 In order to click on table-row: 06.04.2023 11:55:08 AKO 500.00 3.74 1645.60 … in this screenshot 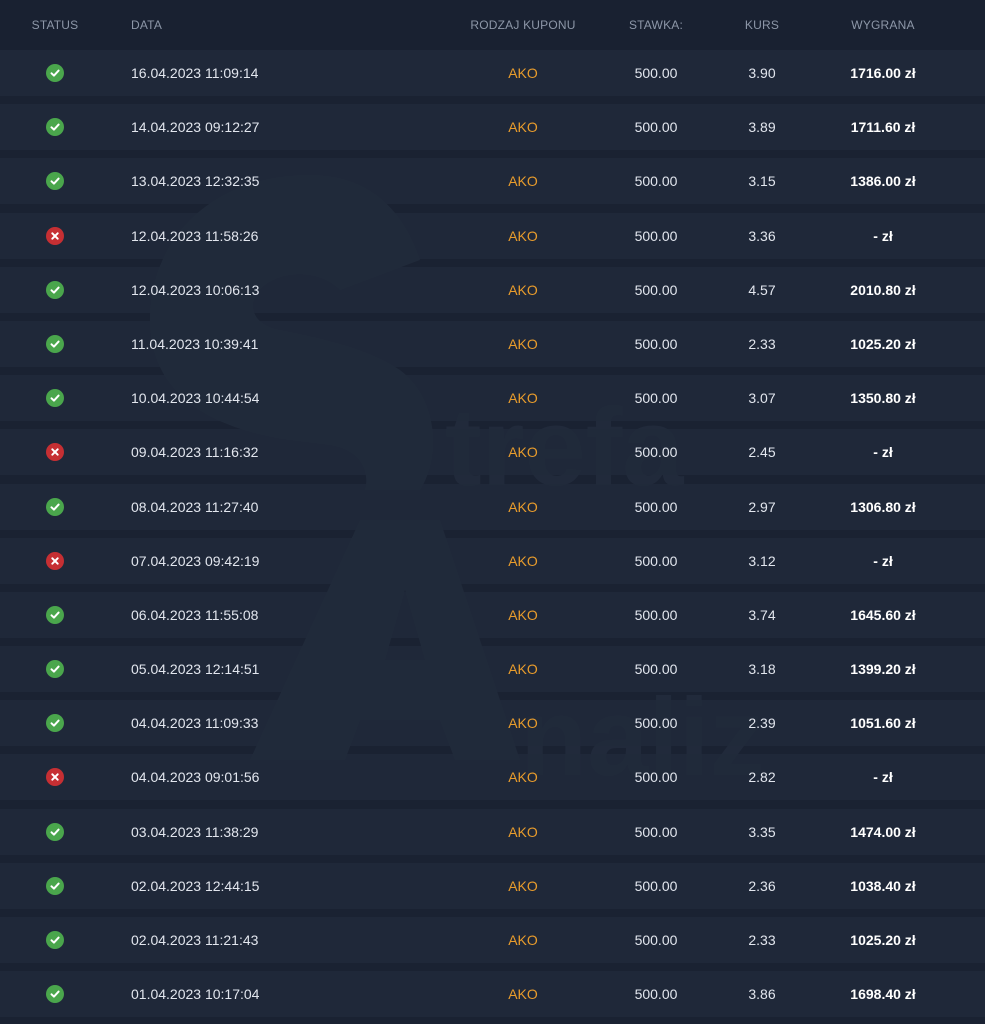, I will do `click(492, 614)`.